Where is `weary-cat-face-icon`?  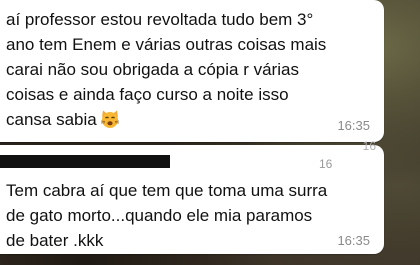 weary-cat-face-icon is located at coordinates (109, 119).